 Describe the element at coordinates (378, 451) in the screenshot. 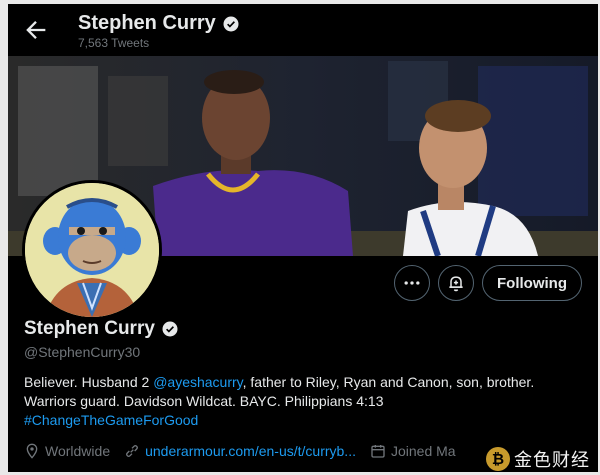

I see `calendar-icon` at that location.